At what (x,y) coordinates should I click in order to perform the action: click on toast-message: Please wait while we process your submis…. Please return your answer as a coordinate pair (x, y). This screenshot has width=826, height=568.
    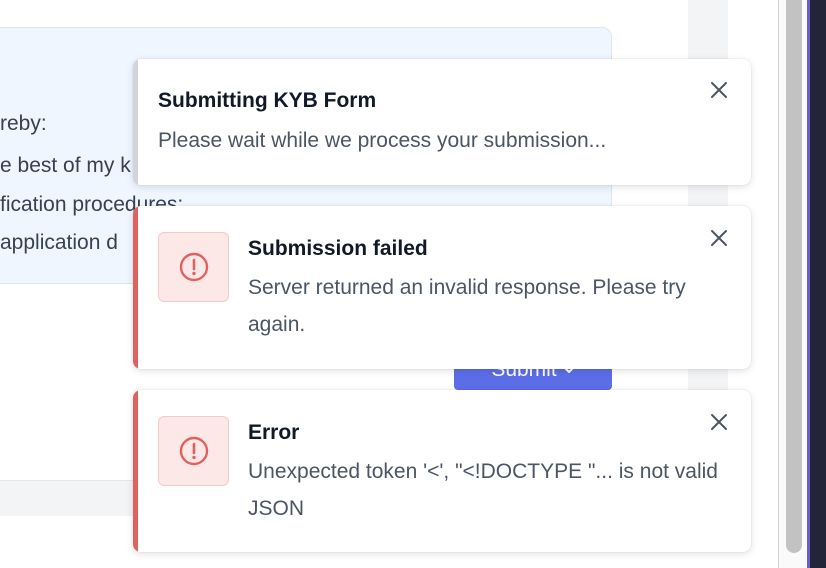
    Looking at the image, I should click on (382, 140).